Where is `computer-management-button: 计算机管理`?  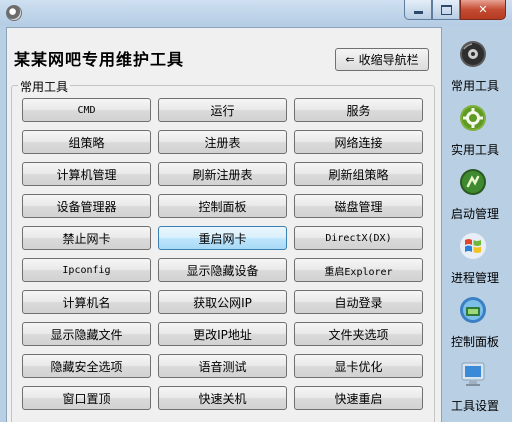 computer-management-button: 计算机管理 is located at coordinates (86, 174).